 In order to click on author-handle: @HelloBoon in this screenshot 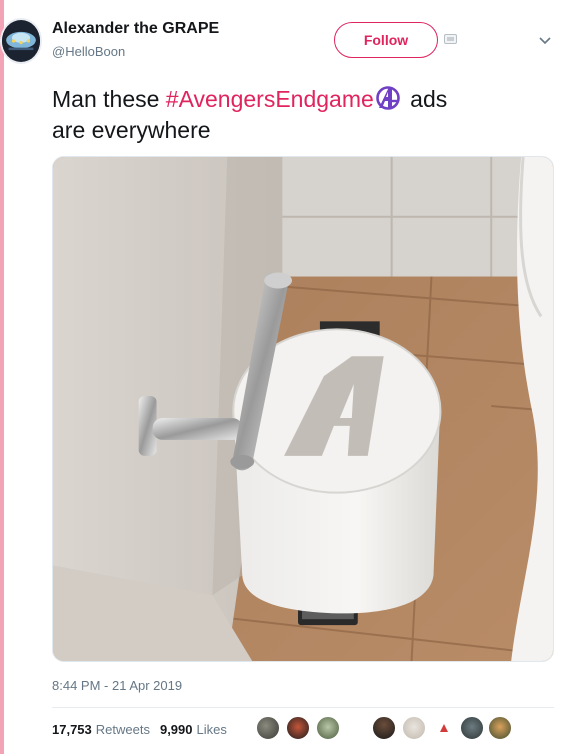, I will do `click(88, 51)`.